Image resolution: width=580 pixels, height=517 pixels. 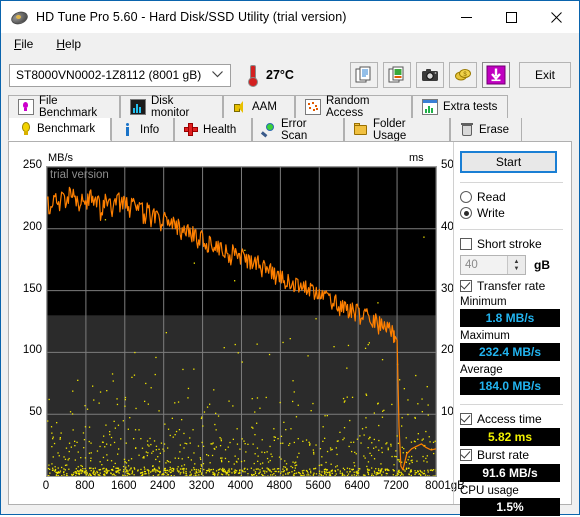 I want to click on spinner-arrows-icon: ▲▼, so click(x=516, y=265).